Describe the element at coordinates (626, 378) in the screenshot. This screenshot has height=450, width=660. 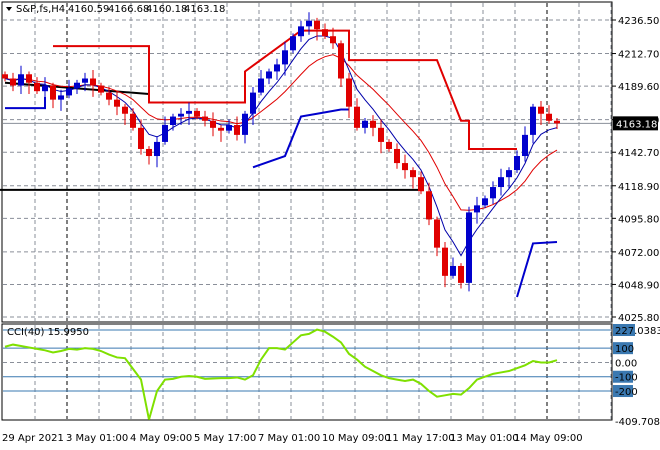
I see `cci-tick-label: -100` at that location.